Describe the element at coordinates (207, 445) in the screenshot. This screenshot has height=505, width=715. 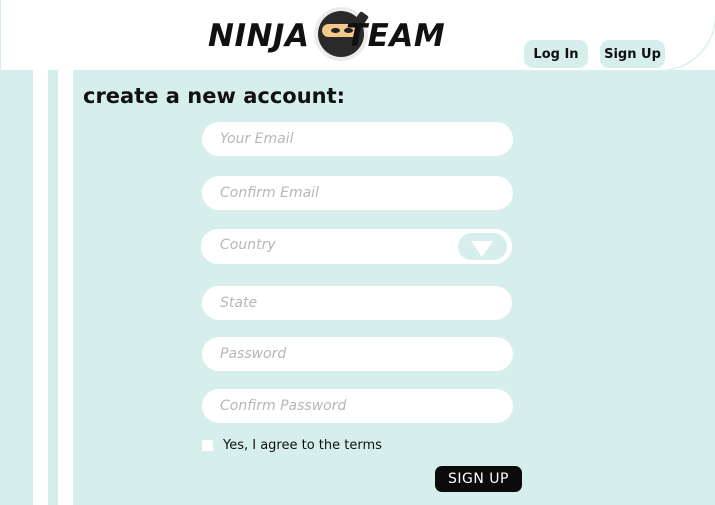
I see `terms-checkbox` at that location.